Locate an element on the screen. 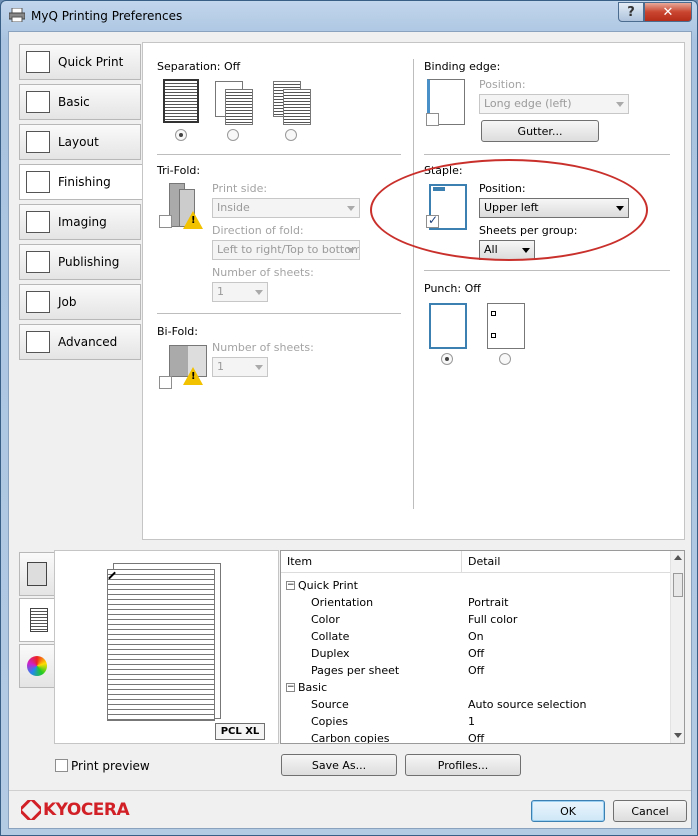 This screenshot has height=836, width=698. punch-holes-radio is located at coordinates (505, 359).